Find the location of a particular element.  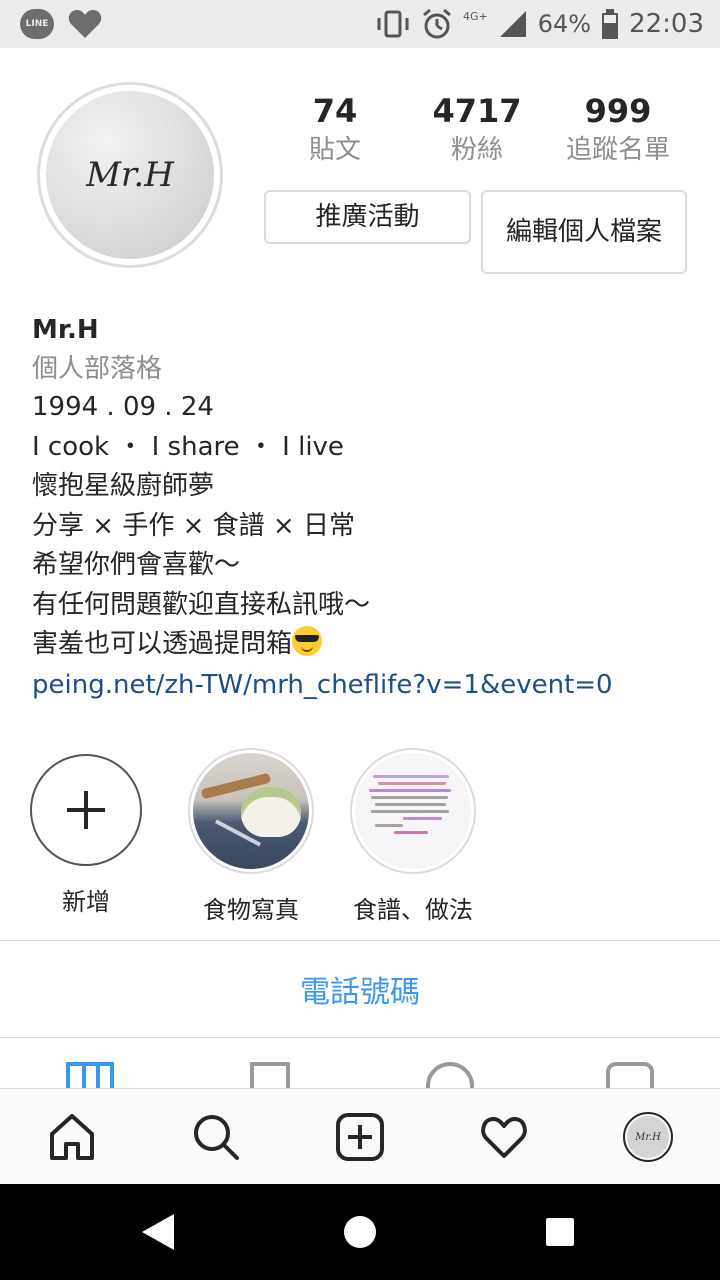

phone-number-button: 電話號碼 is located at coordinates (360, 989).